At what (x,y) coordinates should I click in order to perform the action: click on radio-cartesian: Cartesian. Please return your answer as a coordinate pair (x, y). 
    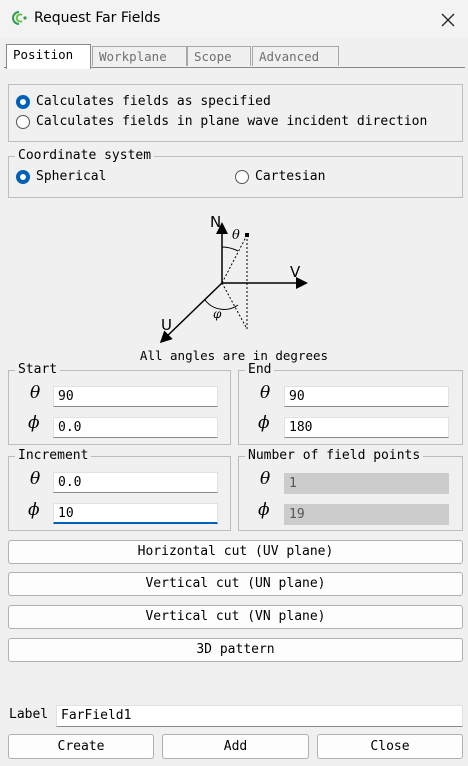
    Looking at the image, I should click on (280, 176).